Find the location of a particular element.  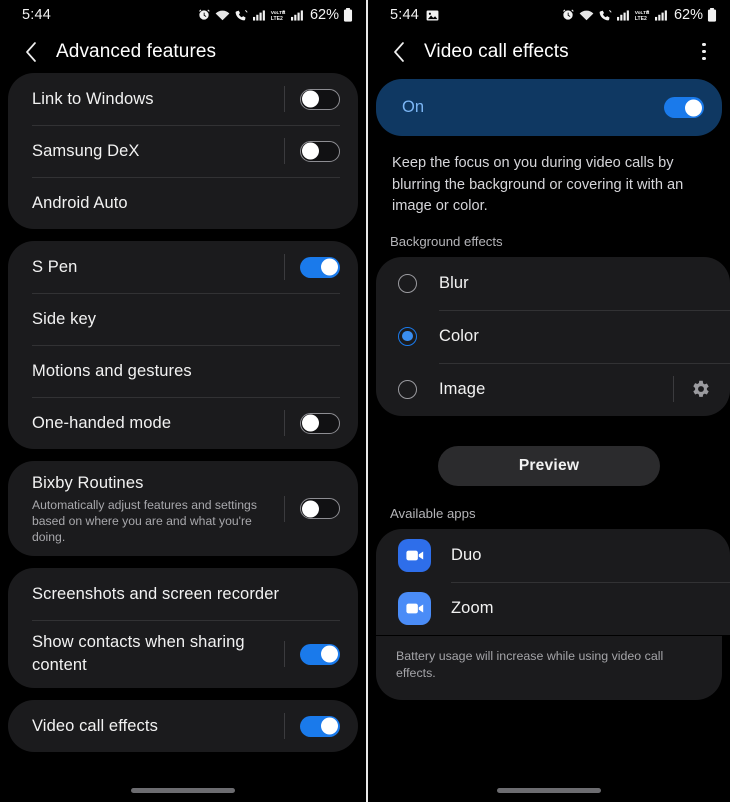

option-label: Image is located at coordinates (462, 388).